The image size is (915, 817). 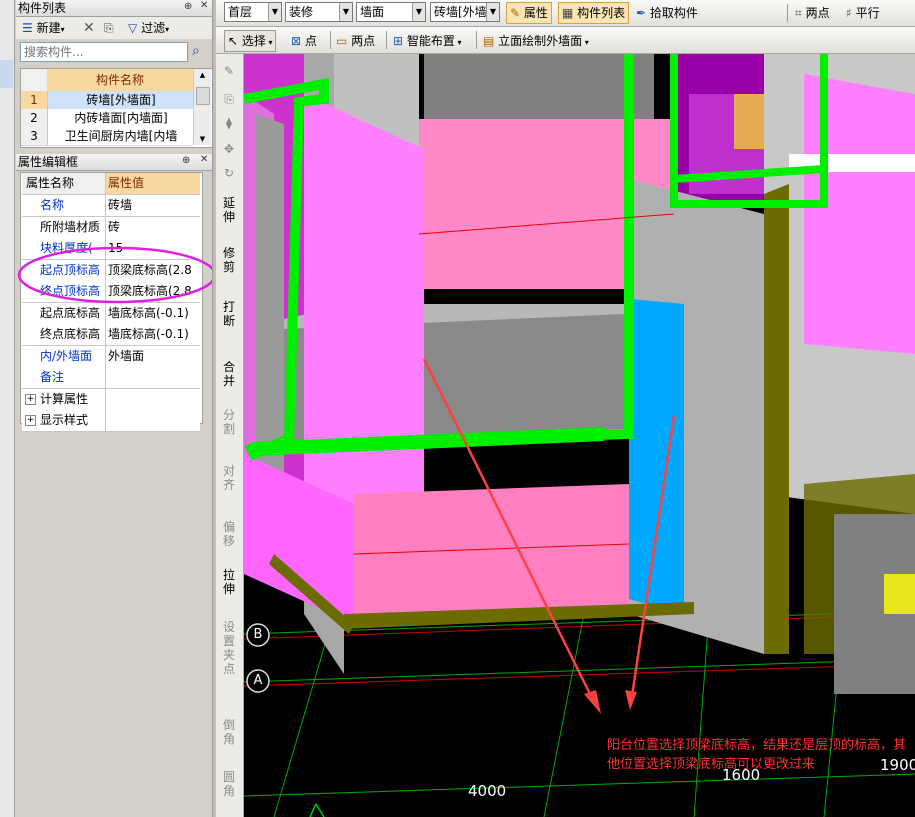 What do you see at coordinates (757, 755) in the screenshot?
I see `annotation-text: 阳台位置选择顶梁底标高，结果还是层顶的标高，其他位置选择顶梁底标高可以更改过来` at bounding box center [757, 755].